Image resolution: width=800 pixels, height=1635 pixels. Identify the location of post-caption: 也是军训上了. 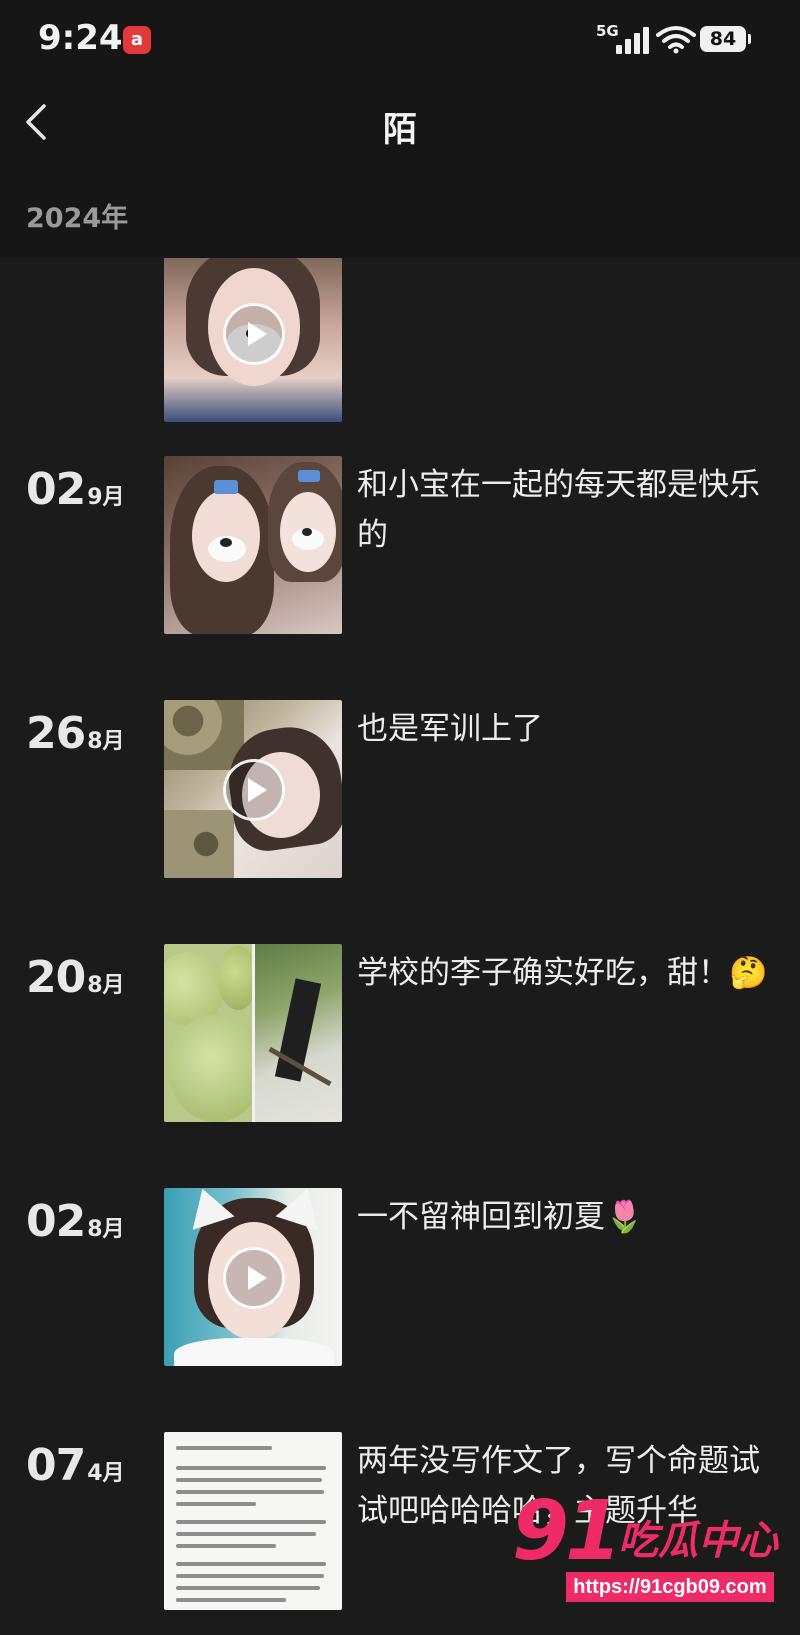
(450, 729).